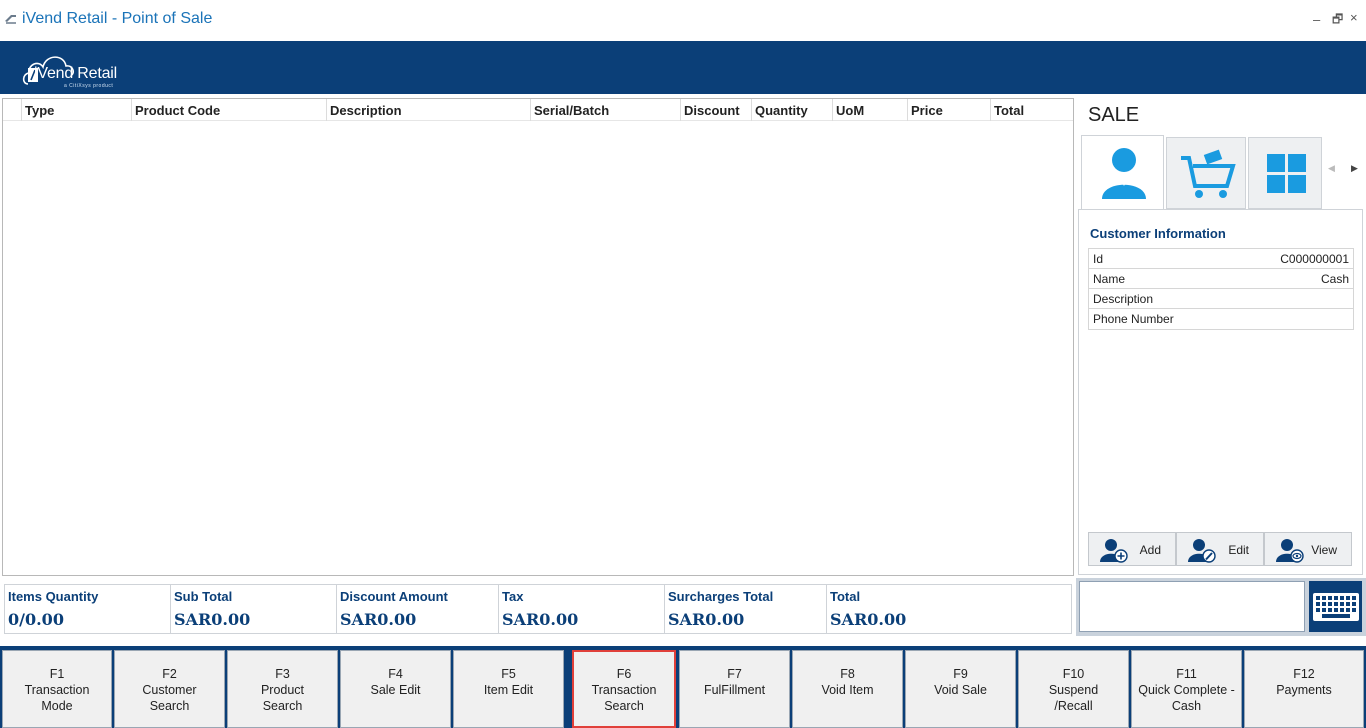 The width and height of the screenshot is (1366, 728). What do you see at coordinates (1109, 279) in the screenshot?
I see `customer-field-label: Name` at bounding box center [1109, 279].